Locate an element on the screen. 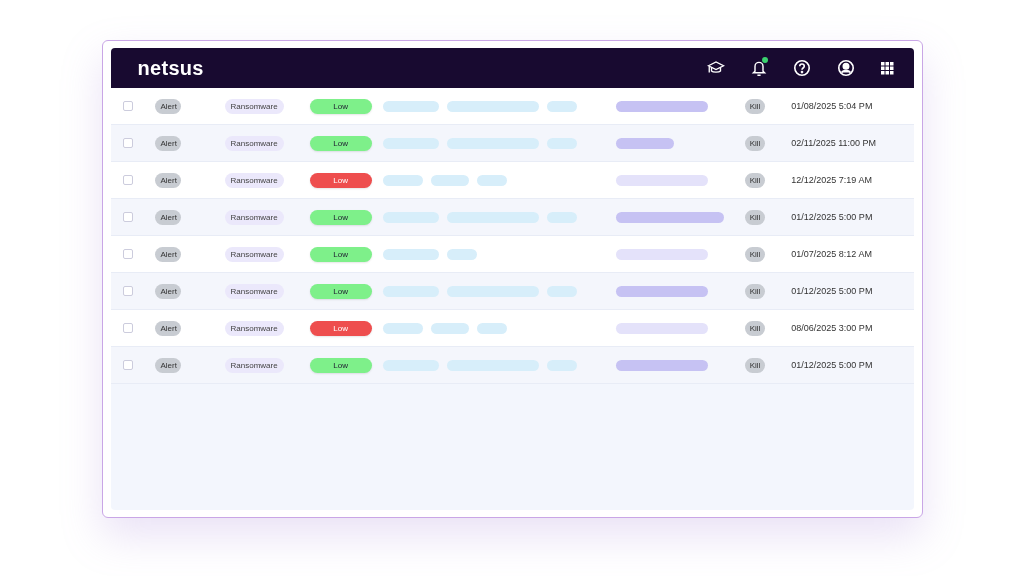 The height and width of the screenshot is (576, 1024). timestamp: 01/07/2025 8:12 AM is located at coordinates (831, 254).